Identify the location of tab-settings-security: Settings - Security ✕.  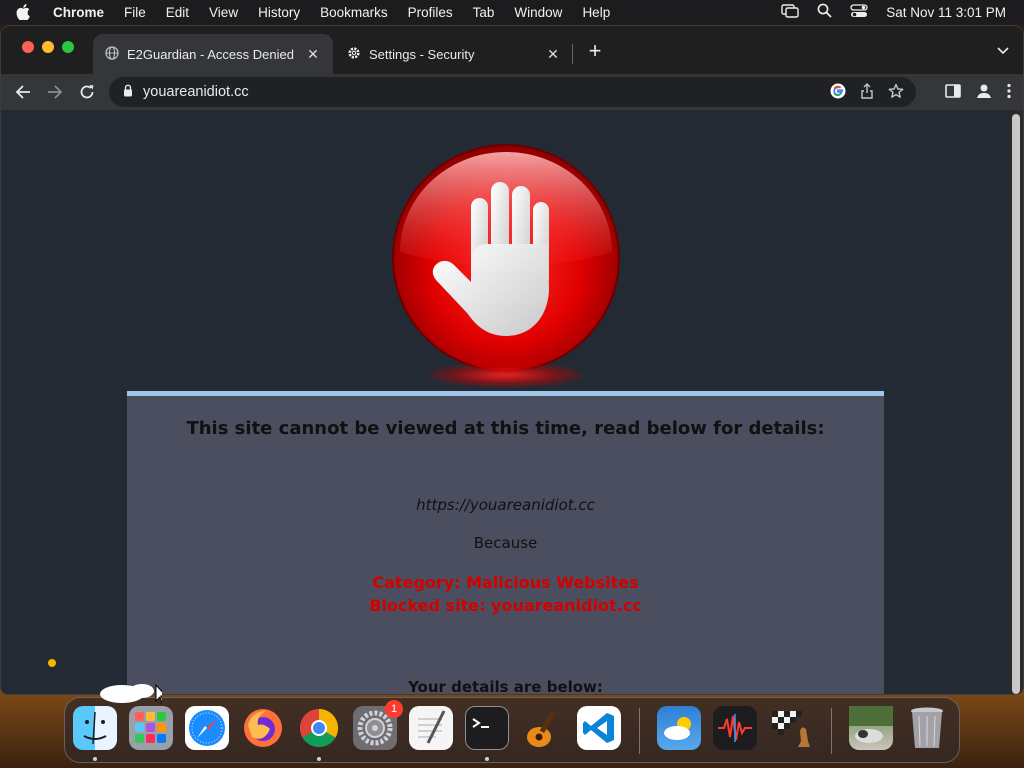
(454, 54).